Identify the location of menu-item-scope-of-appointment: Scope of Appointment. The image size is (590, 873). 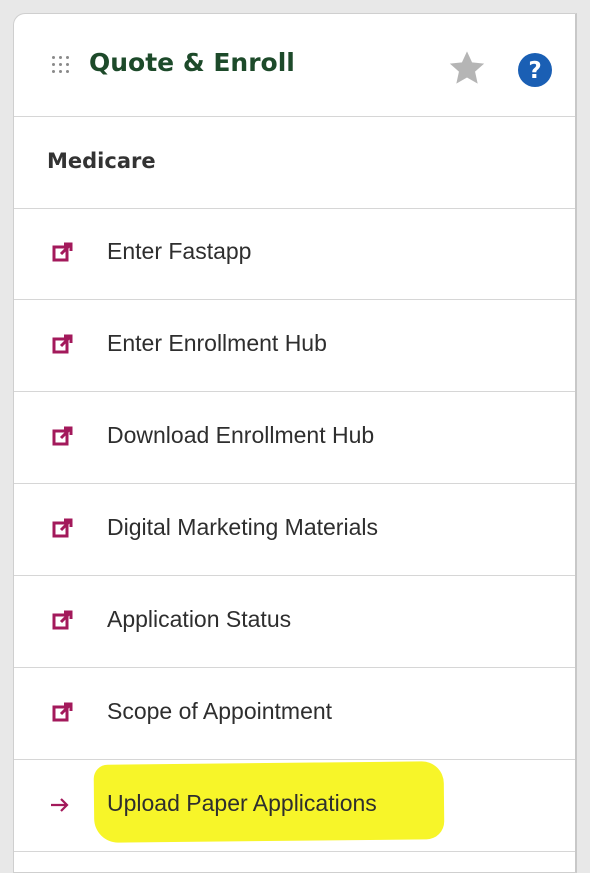
(294, 714).